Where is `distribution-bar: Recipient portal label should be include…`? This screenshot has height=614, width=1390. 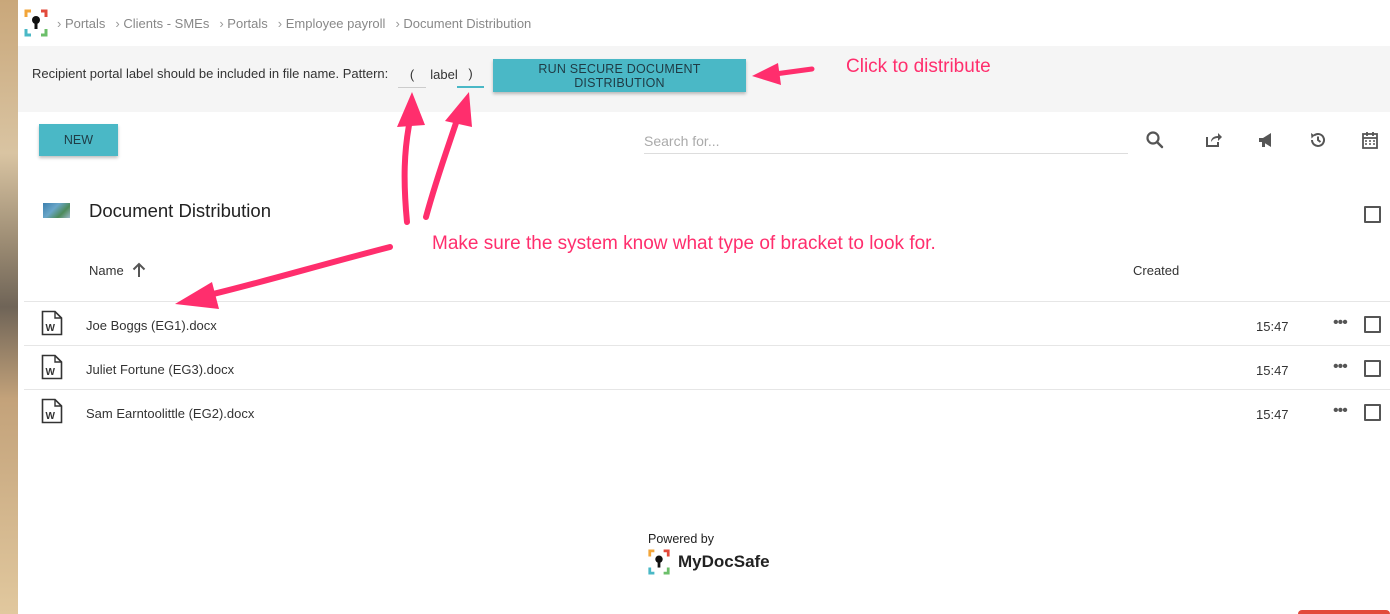
distribution-bar: Recipient portal label should be include… is located at coordinates (704, 79).